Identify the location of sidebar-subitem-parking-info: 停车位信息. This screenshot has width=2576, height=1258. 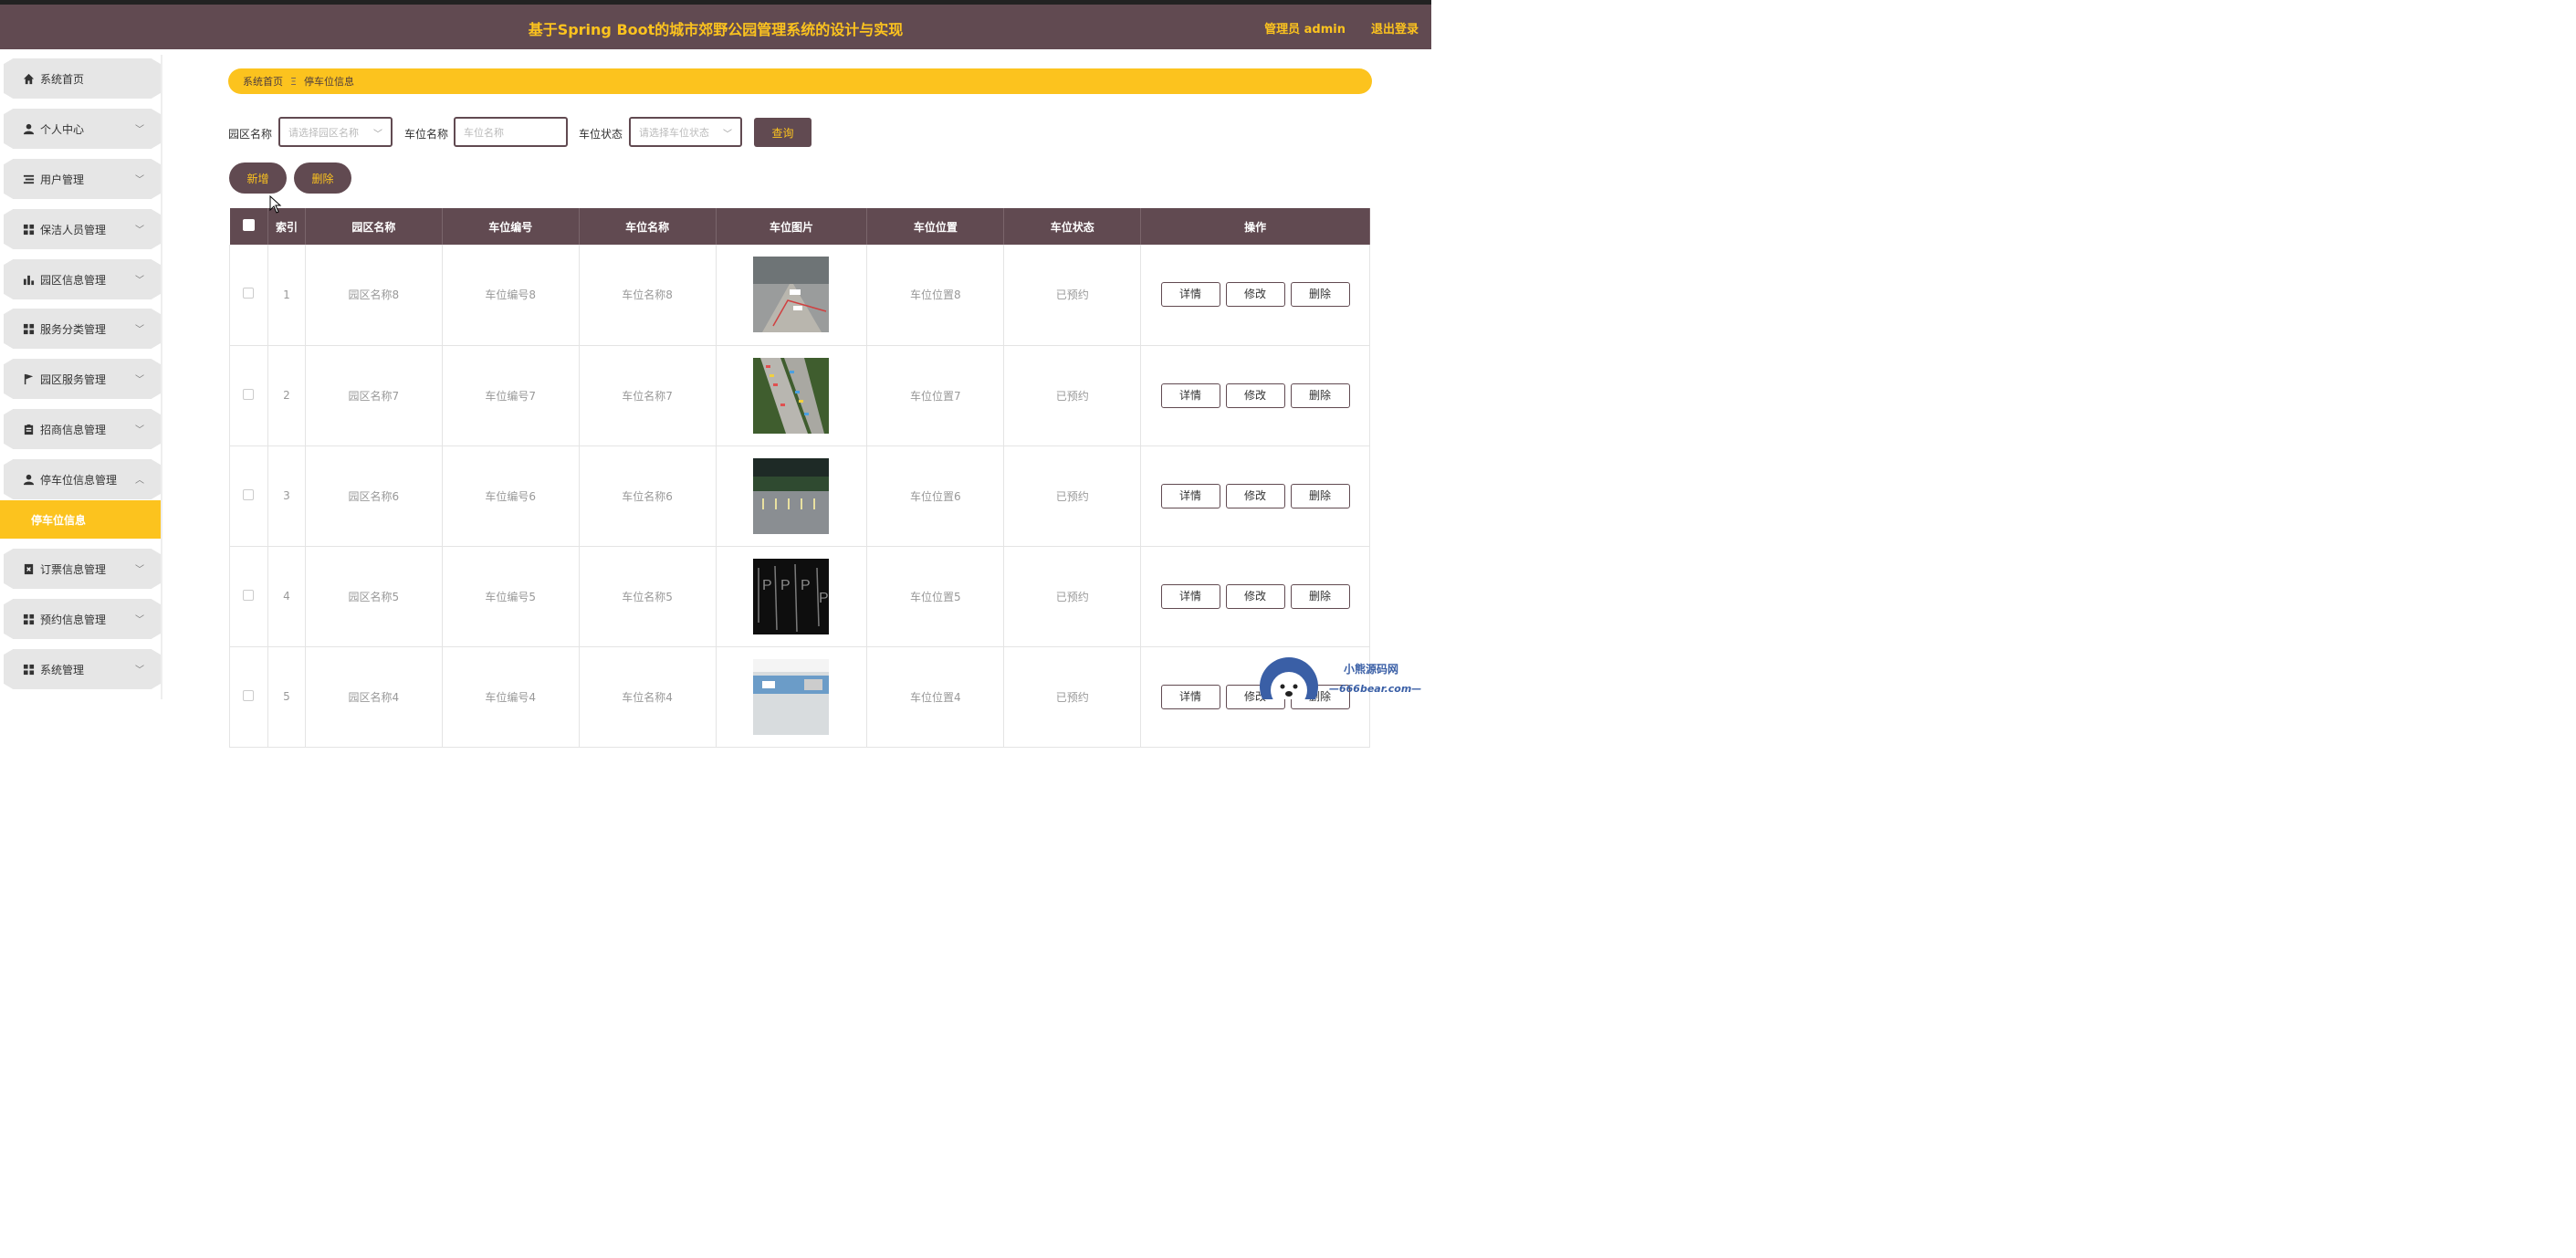
(80, 519).